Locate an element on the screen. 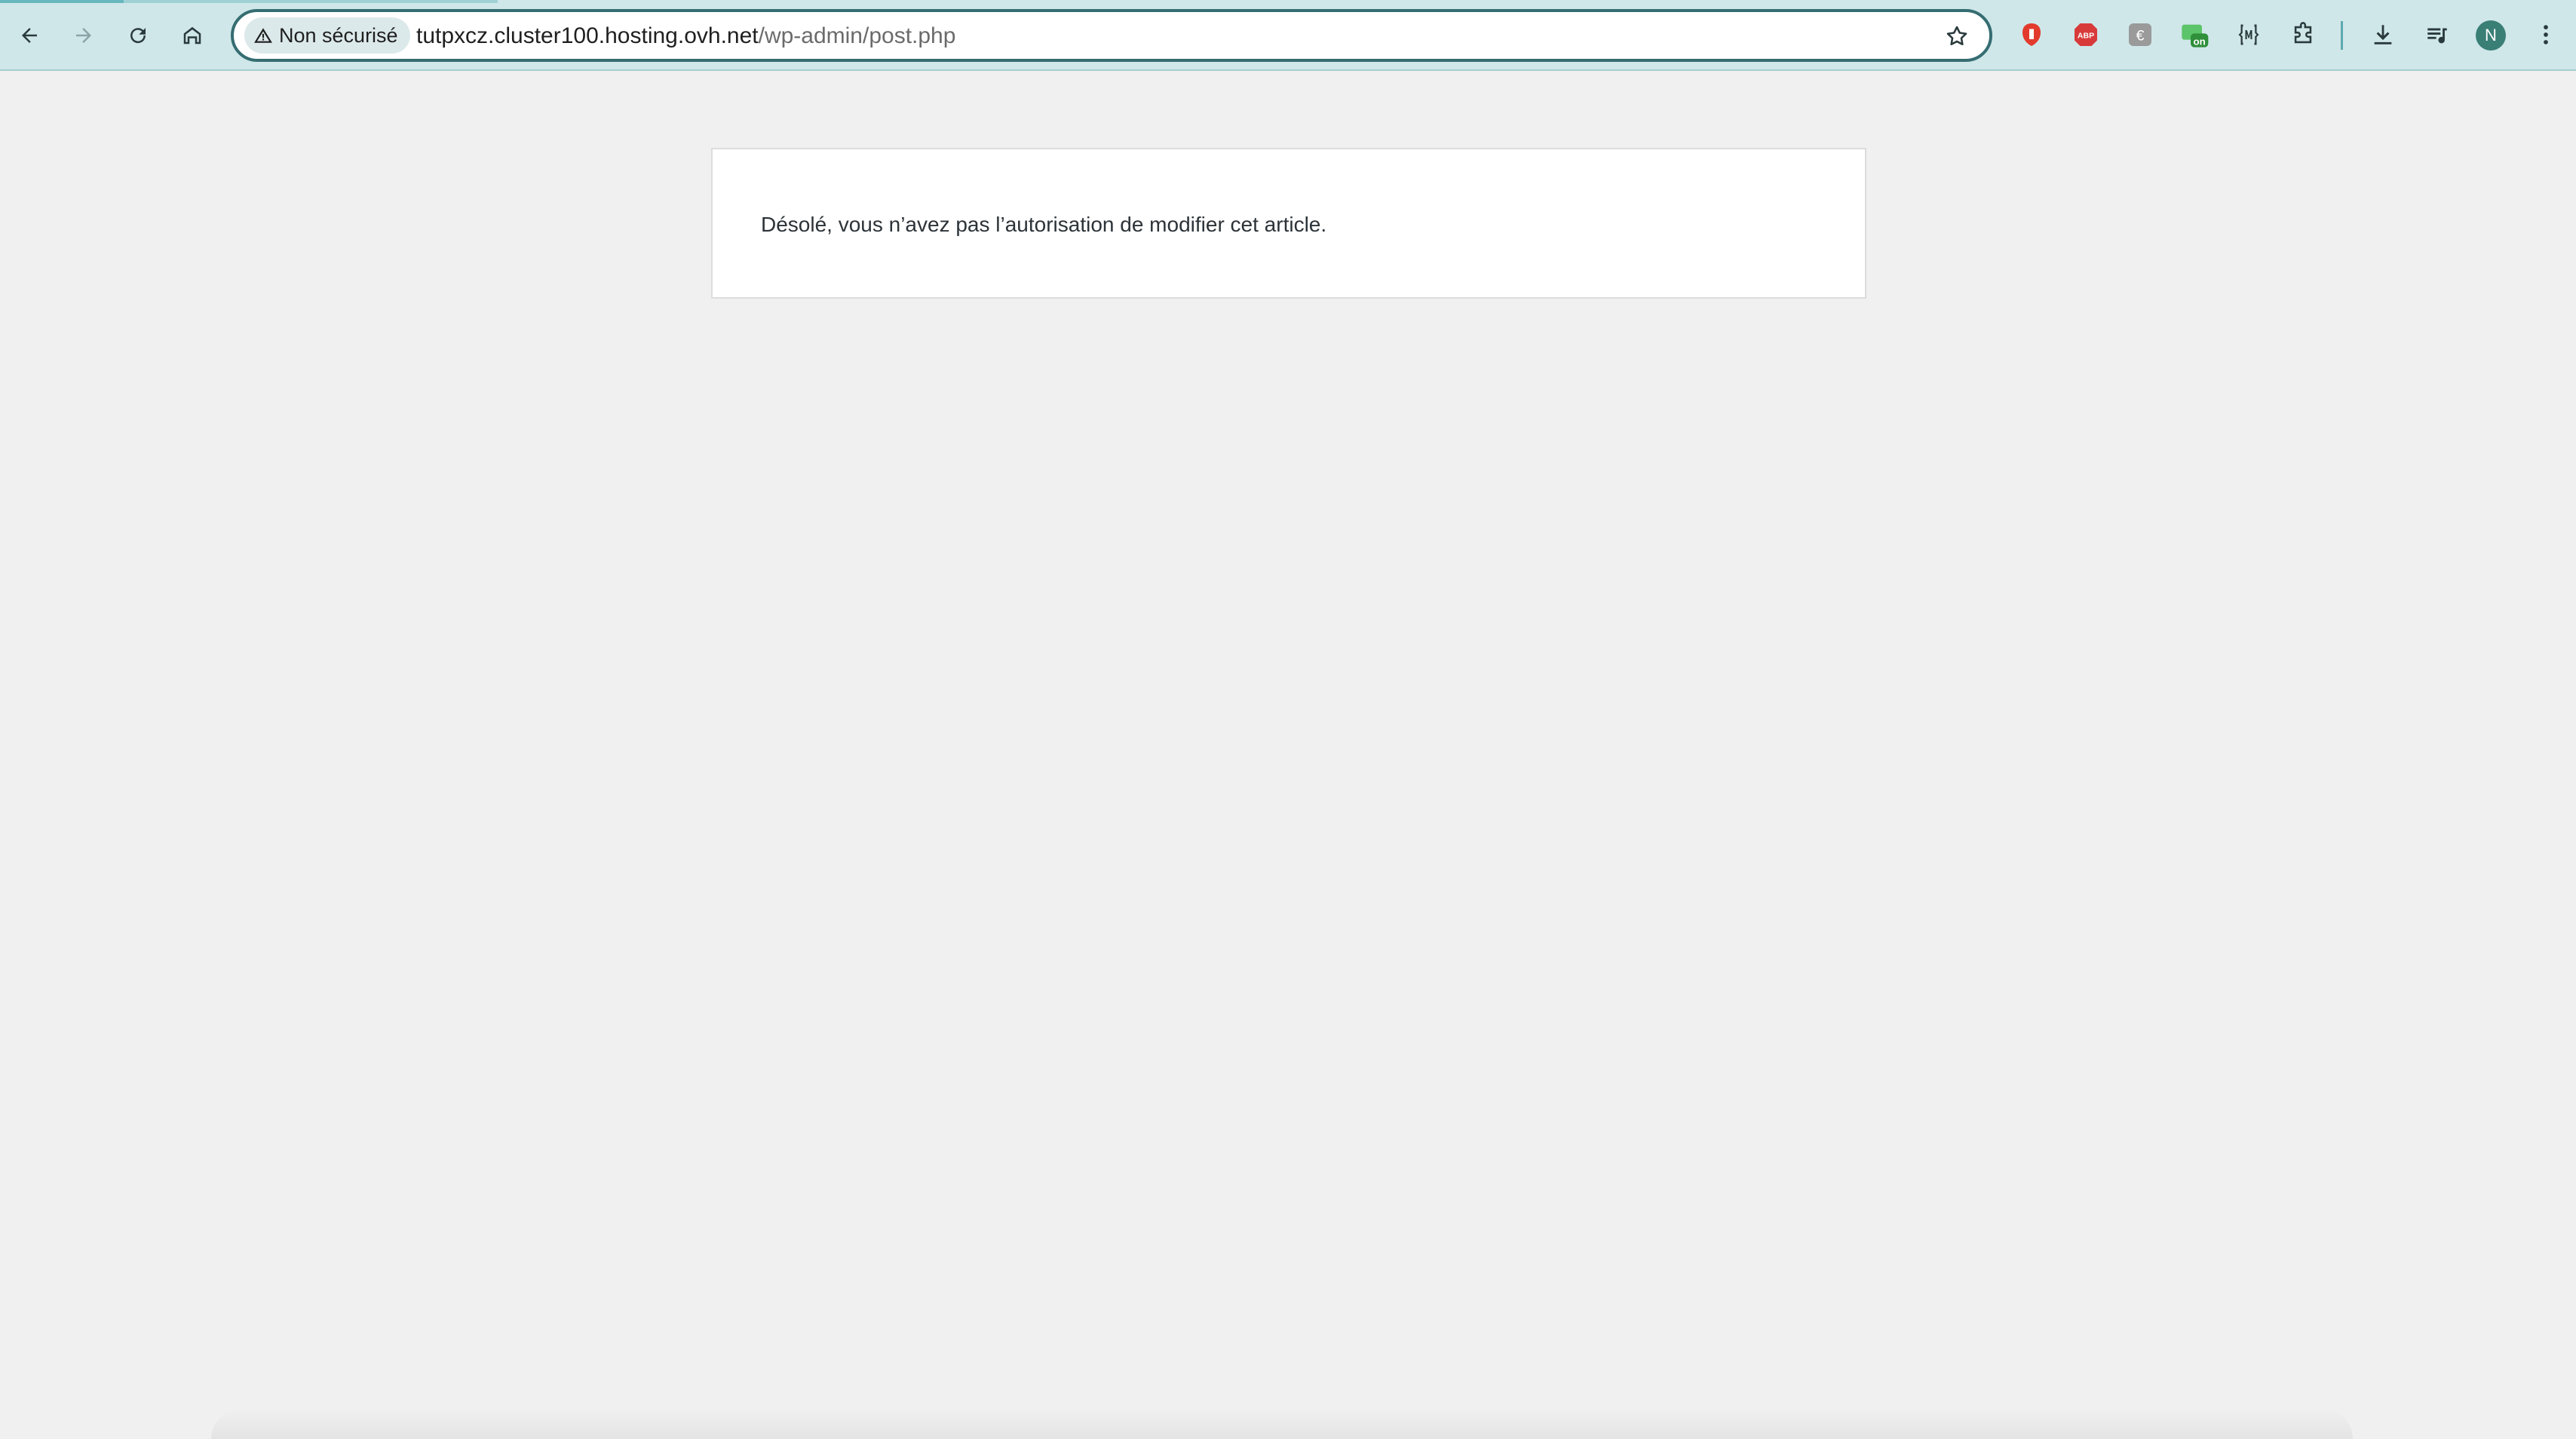 The image size is (2576, 1439). hand-shield-icon is located at coordinates (2031, 34).